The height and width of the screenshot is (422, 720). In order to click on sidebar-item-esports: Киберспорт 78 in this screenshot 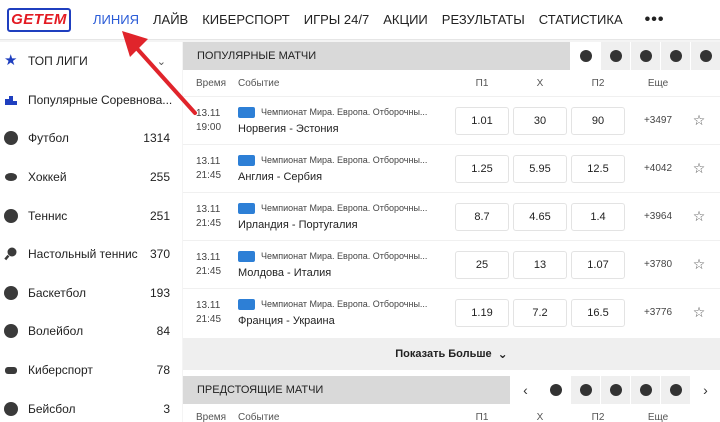, I will do `click(91, 370)`.